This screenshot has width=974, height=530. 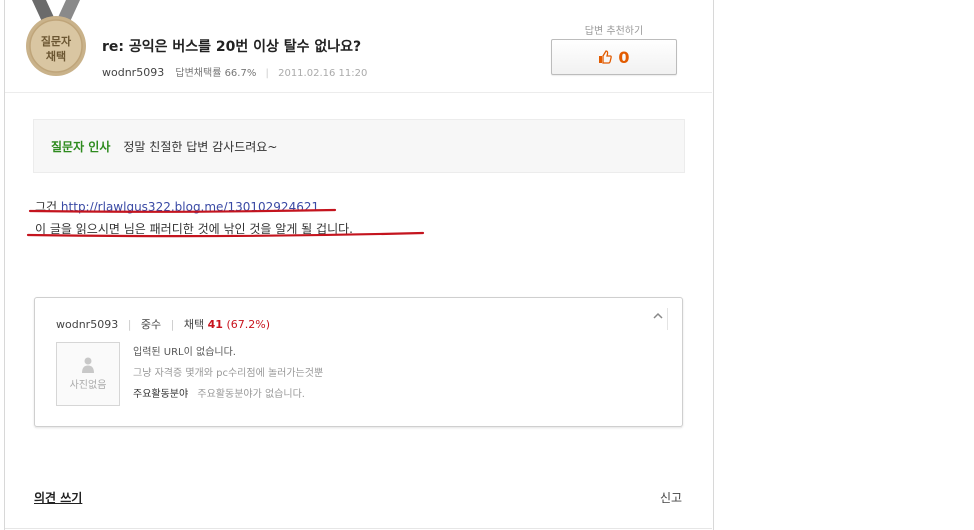 I want to click on activity-label: 주요활동분야, so click(x=161, y=394).